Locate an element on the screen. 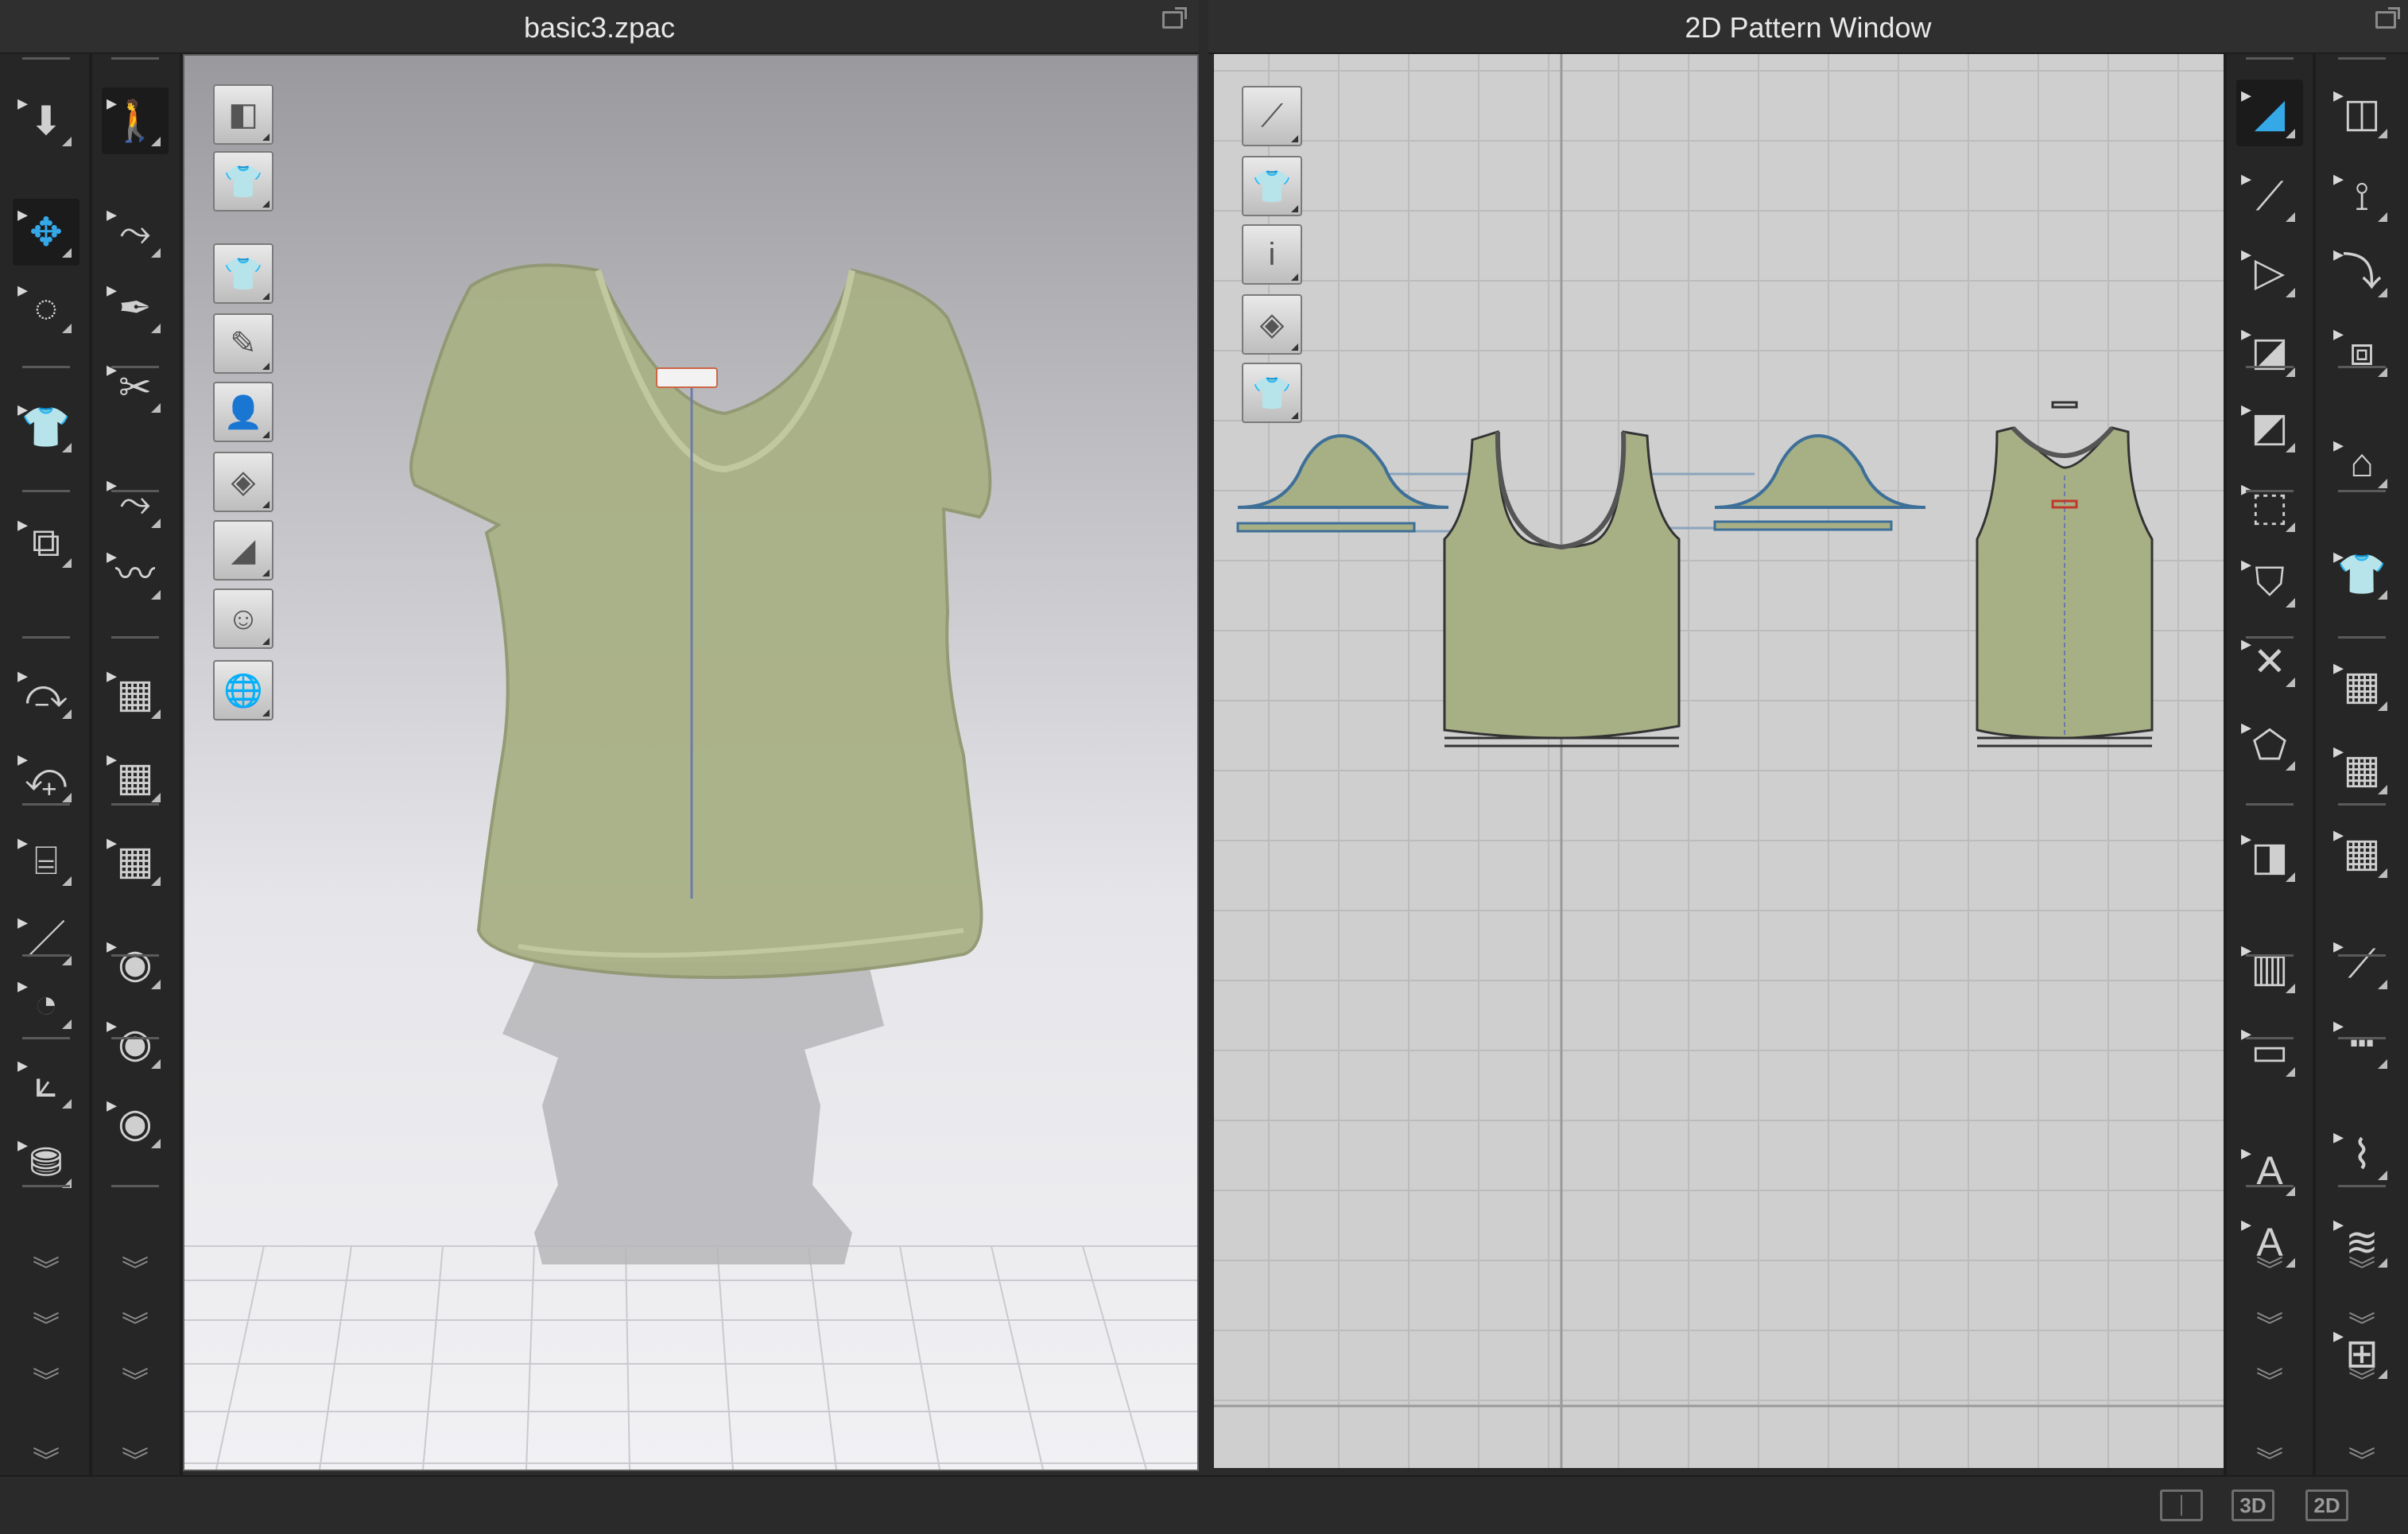  trace-tool: ⬠ ▸ is located at coordinates (2269, 745).